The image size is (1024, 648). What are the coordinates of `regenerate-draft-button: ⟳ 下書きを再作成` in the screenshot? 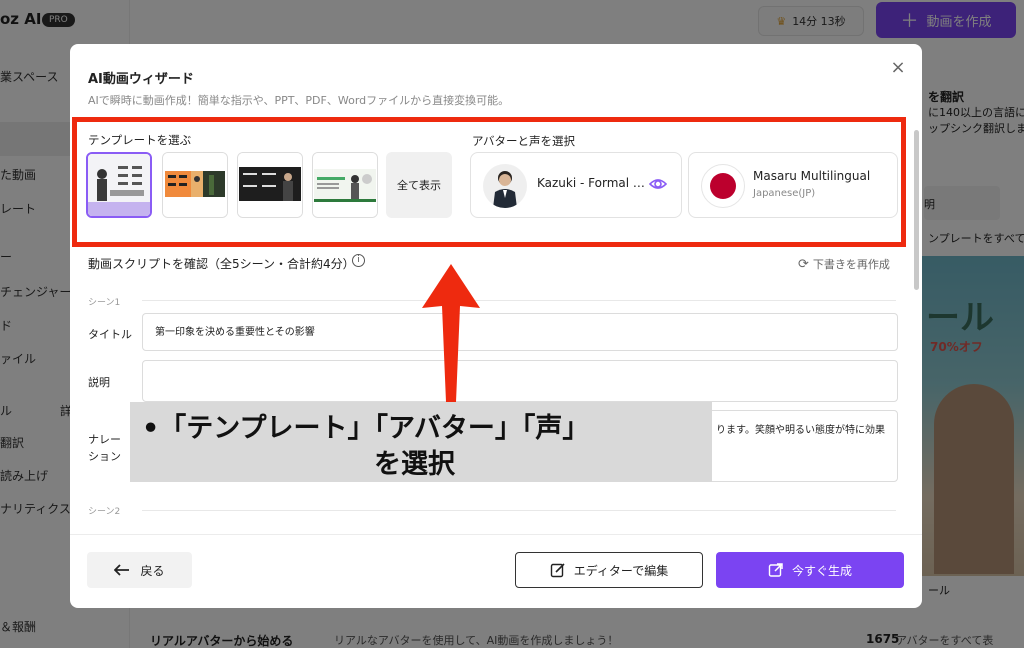 It's located at (844, 264).